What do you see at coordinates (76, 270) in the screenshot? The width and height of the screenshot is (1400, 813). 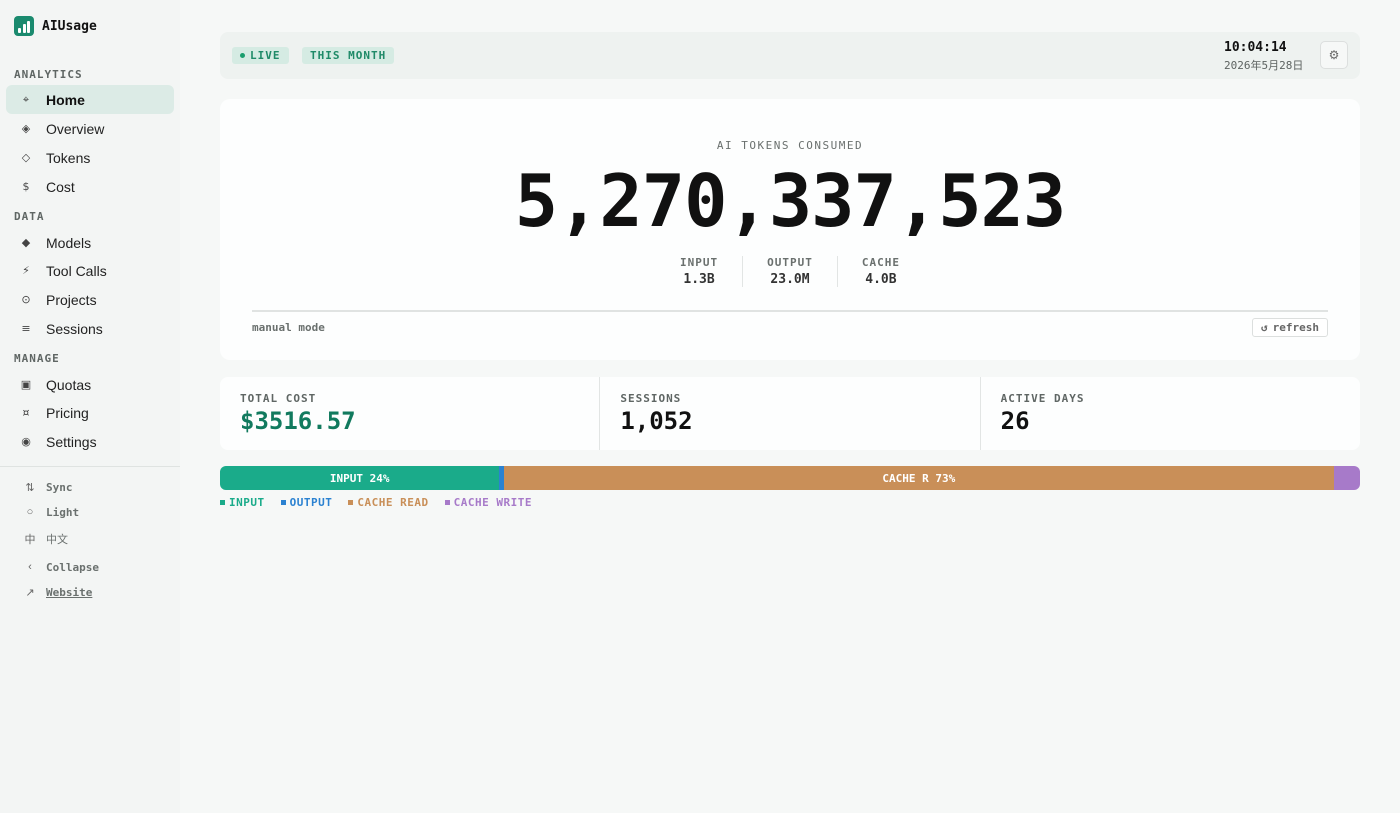 I see `sidebar-item-label: Tool Calls` at bounding box center [76, 270].